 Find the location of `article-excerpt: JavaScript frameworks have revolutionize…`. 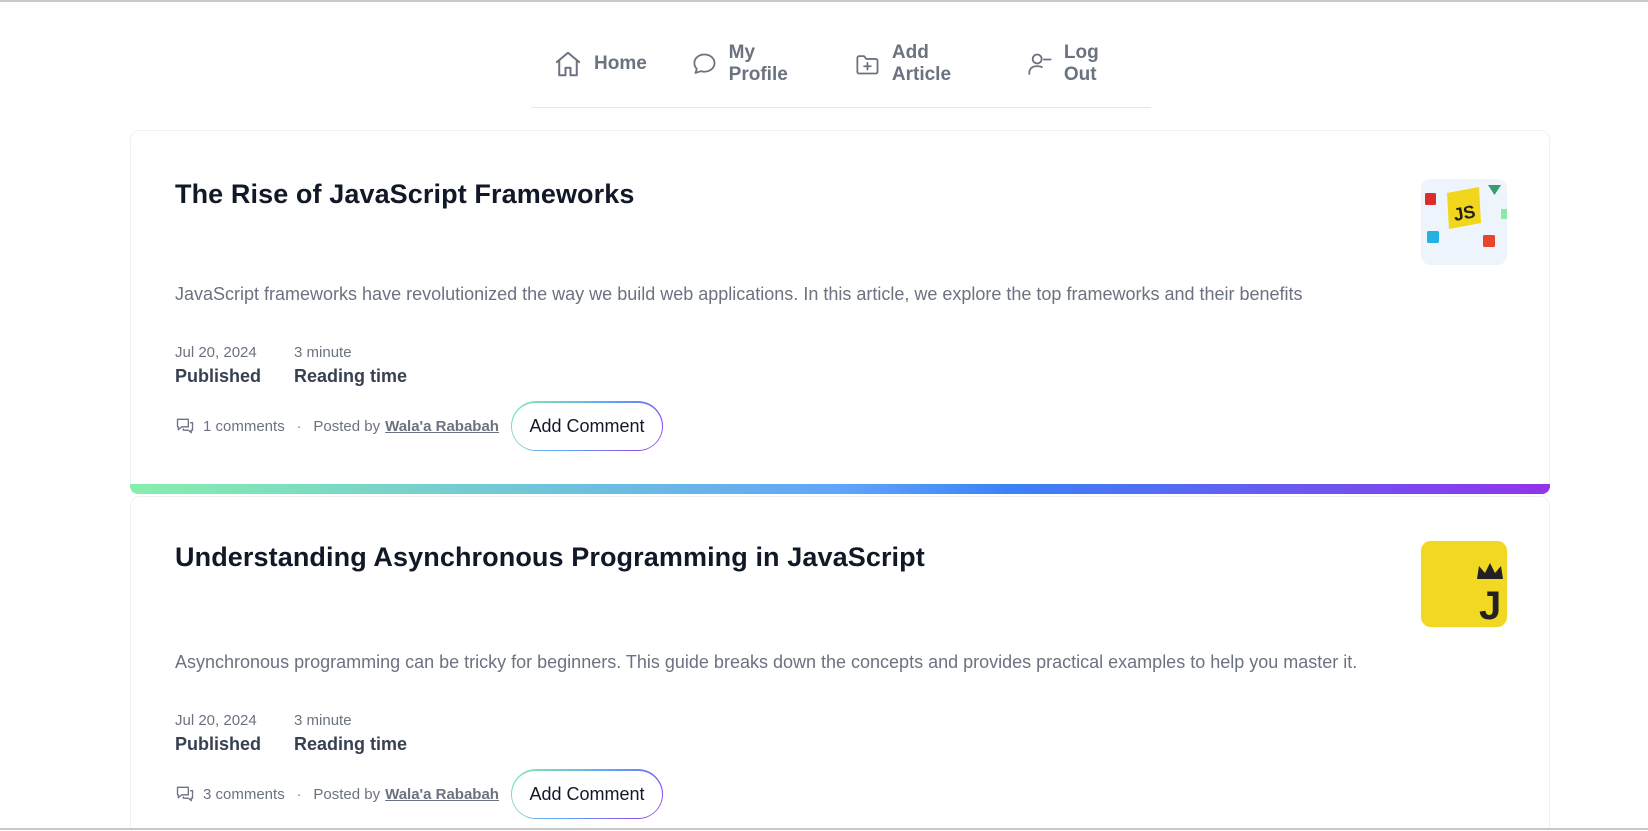

article-excerpt: JavaScript frameworks have revolutionize… is located at coordinates (739, 294).